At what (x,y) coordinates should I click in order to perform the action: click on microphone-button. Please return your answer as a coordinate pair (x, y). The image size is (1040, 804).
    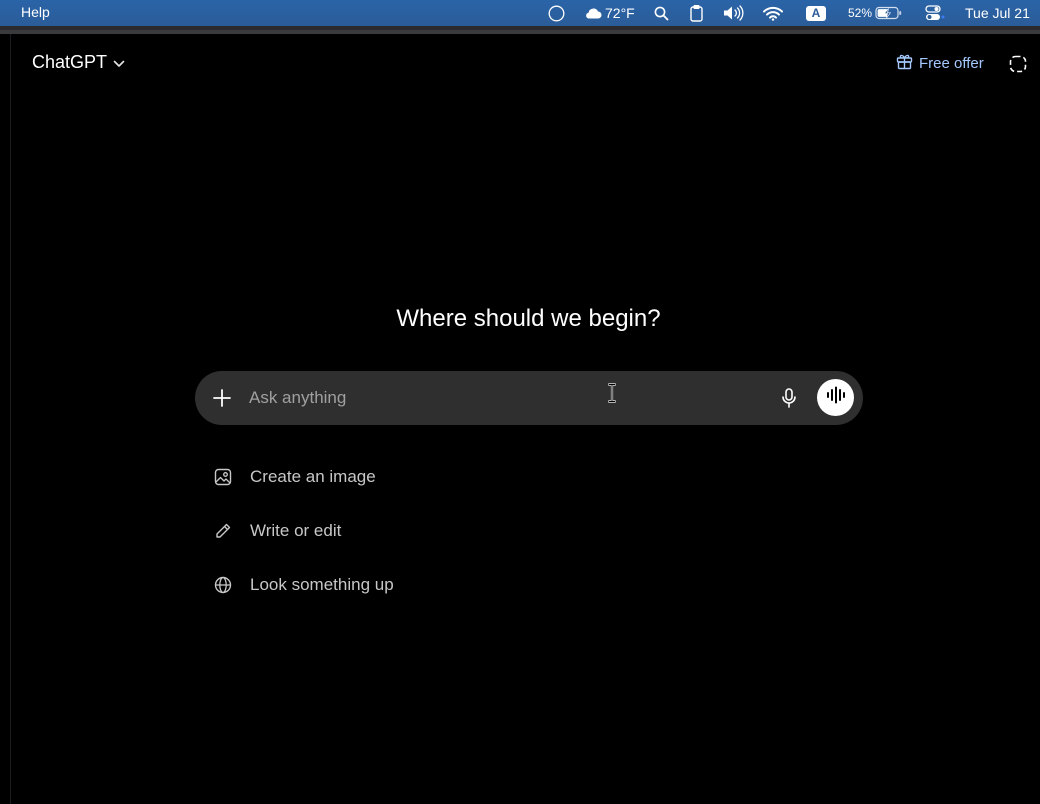
    Looking at the image, I should click on (789, 400).